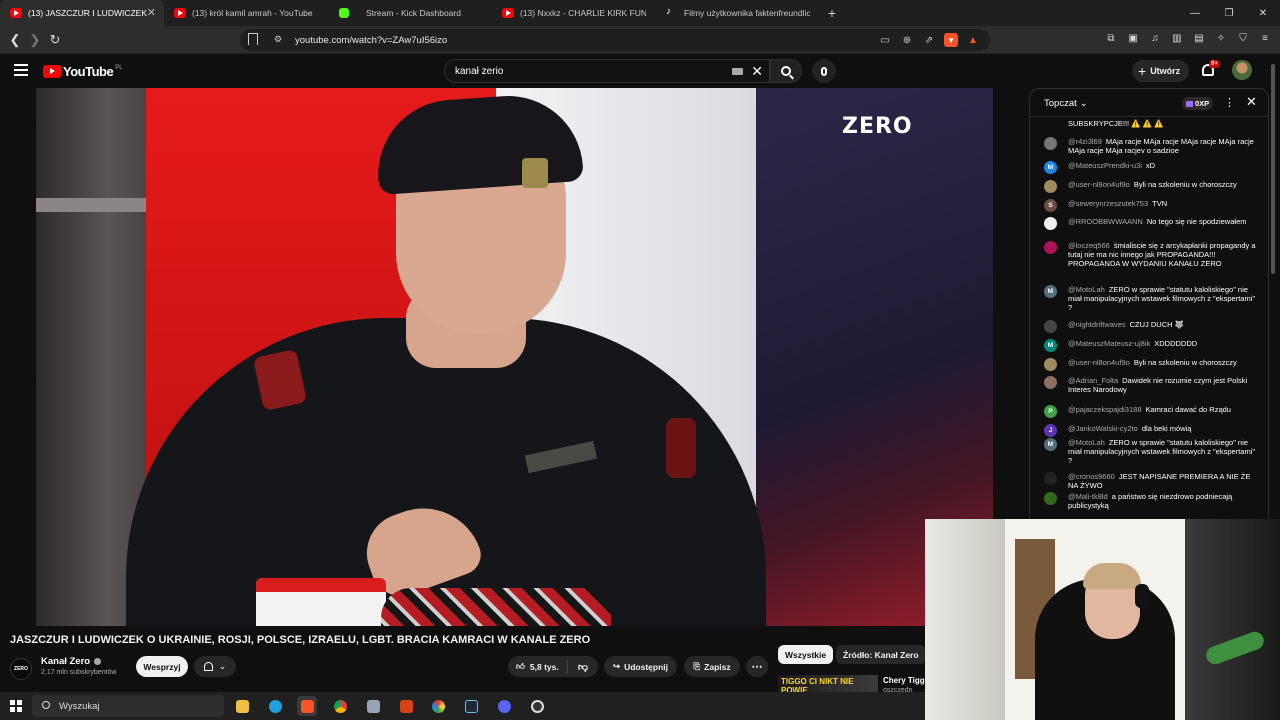 This screenshot has height=720, width=1280. What do you see at coordinates (1088, 496) in the screenshot?
I see `chat-author: @Mali-tk8ld` at bounding box center [1088, 496].